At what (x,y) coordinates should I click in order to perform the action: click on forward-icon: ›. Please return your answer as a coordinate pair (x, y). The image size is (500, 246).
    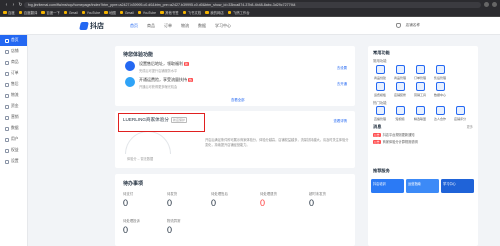
    Looking at the image, I should click on (13, 5).